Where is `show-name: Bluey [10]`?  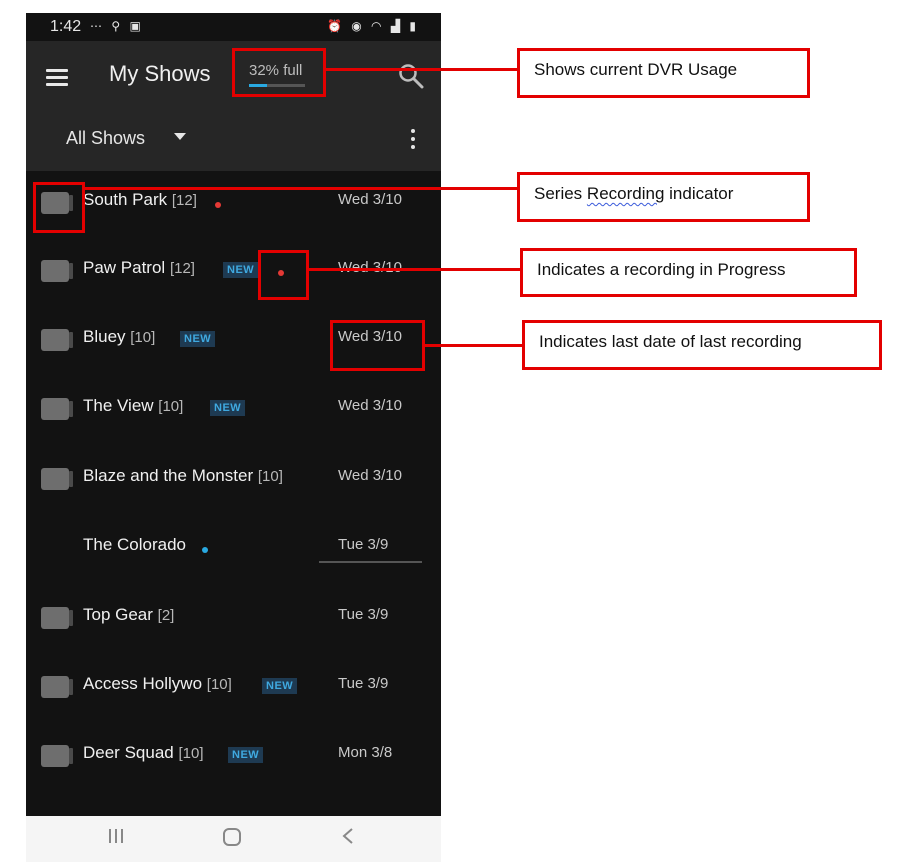
show-name: Bluey [10] is located at coordinates (119, 337).